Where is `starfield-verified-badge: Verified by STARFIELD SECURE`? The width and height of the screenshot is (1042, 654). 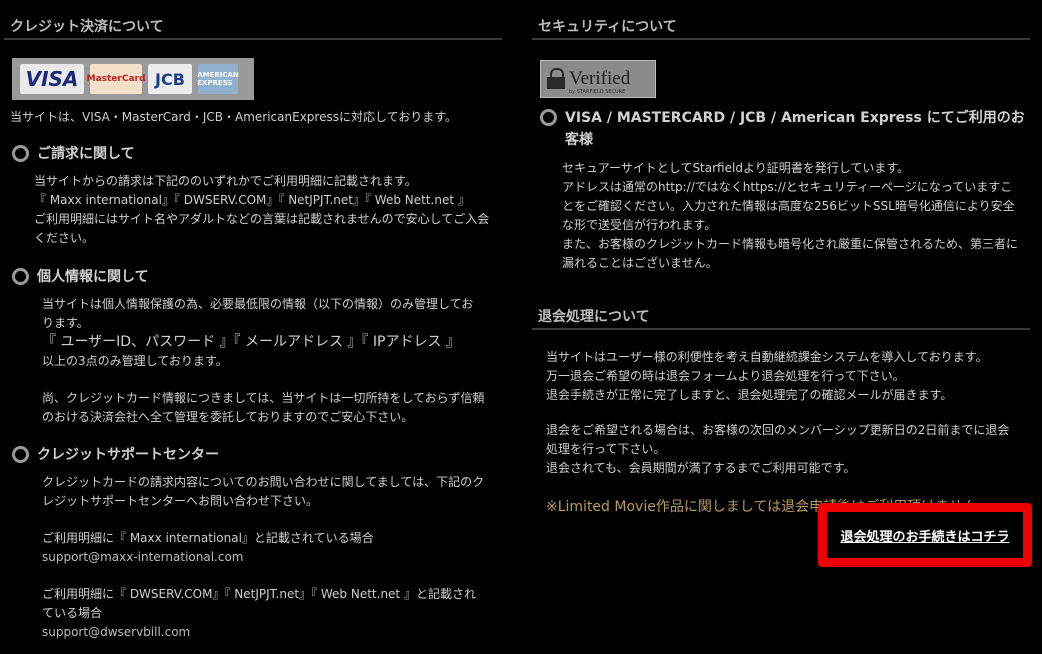
starfield-verified-badge: Verified by STARFIELD SECURE is located at coordinates (598, 79).